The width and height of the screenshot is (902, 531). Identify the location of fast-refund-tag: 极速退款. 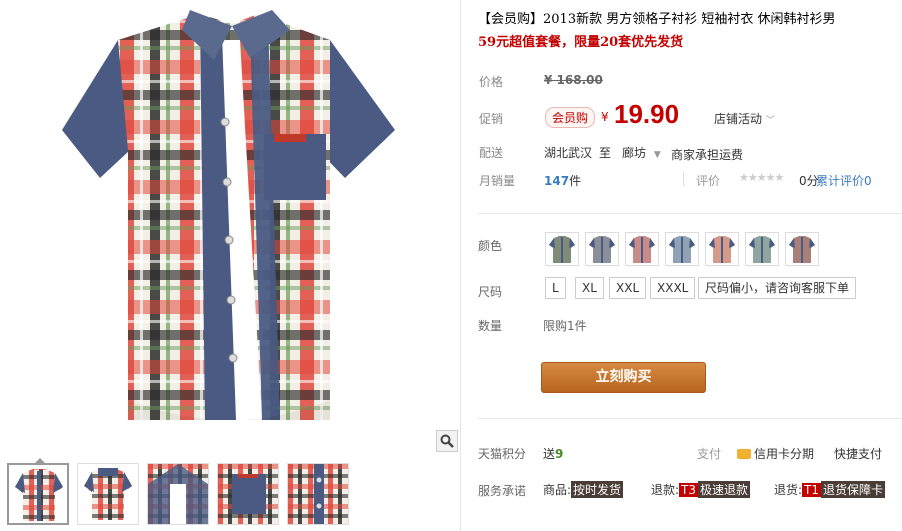
(724, 489).